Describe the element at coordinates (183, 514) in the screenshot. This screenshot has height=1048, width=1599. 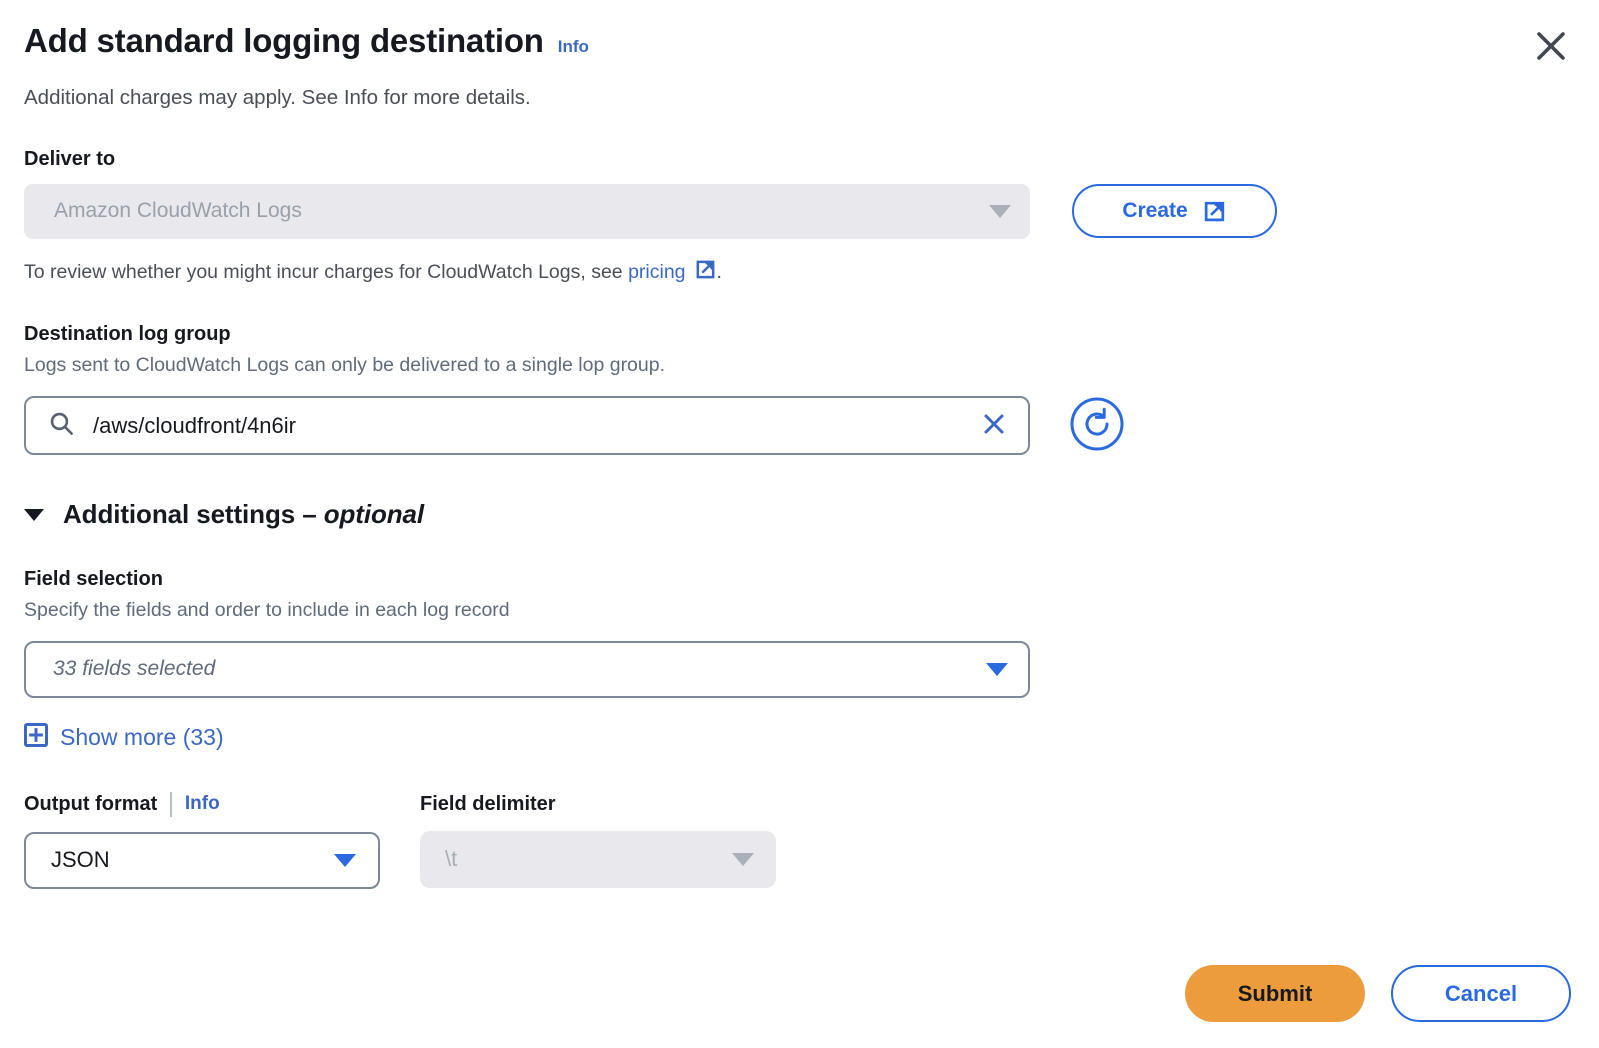
I see `additional-settings-title-text: Additional settings` at that location.